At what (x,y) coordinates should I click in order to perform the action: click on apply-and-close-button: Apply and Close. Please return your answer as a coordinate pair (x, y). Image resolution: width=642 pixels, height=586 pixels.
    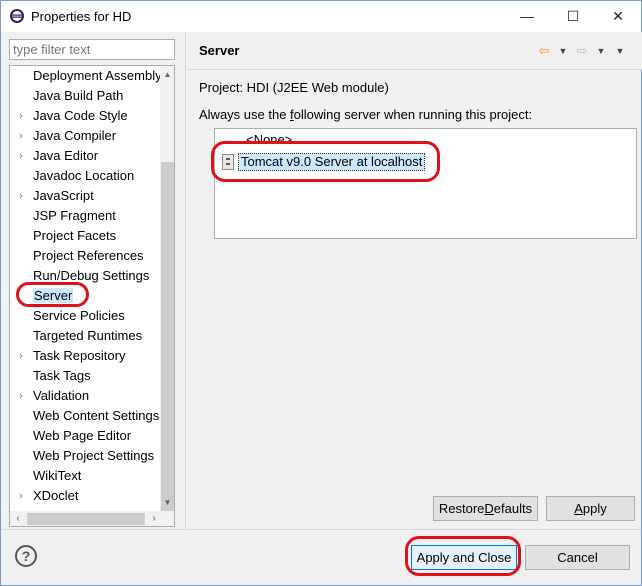
    Looking at the image, I should click on (464, 557).